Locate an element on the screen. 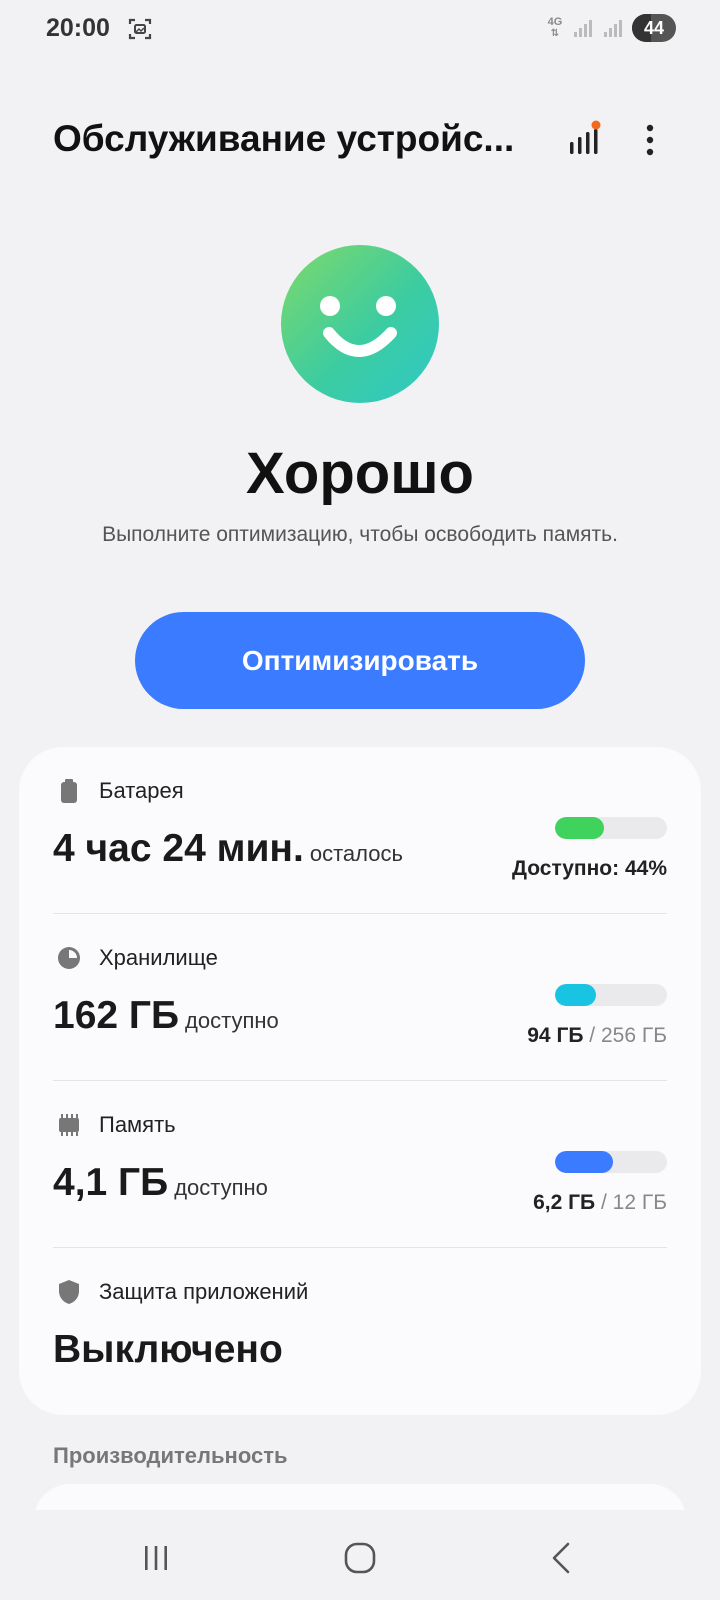 This screenshot has width=720, height=1600. pie-chart-icon is located at coordinates (69, 958).